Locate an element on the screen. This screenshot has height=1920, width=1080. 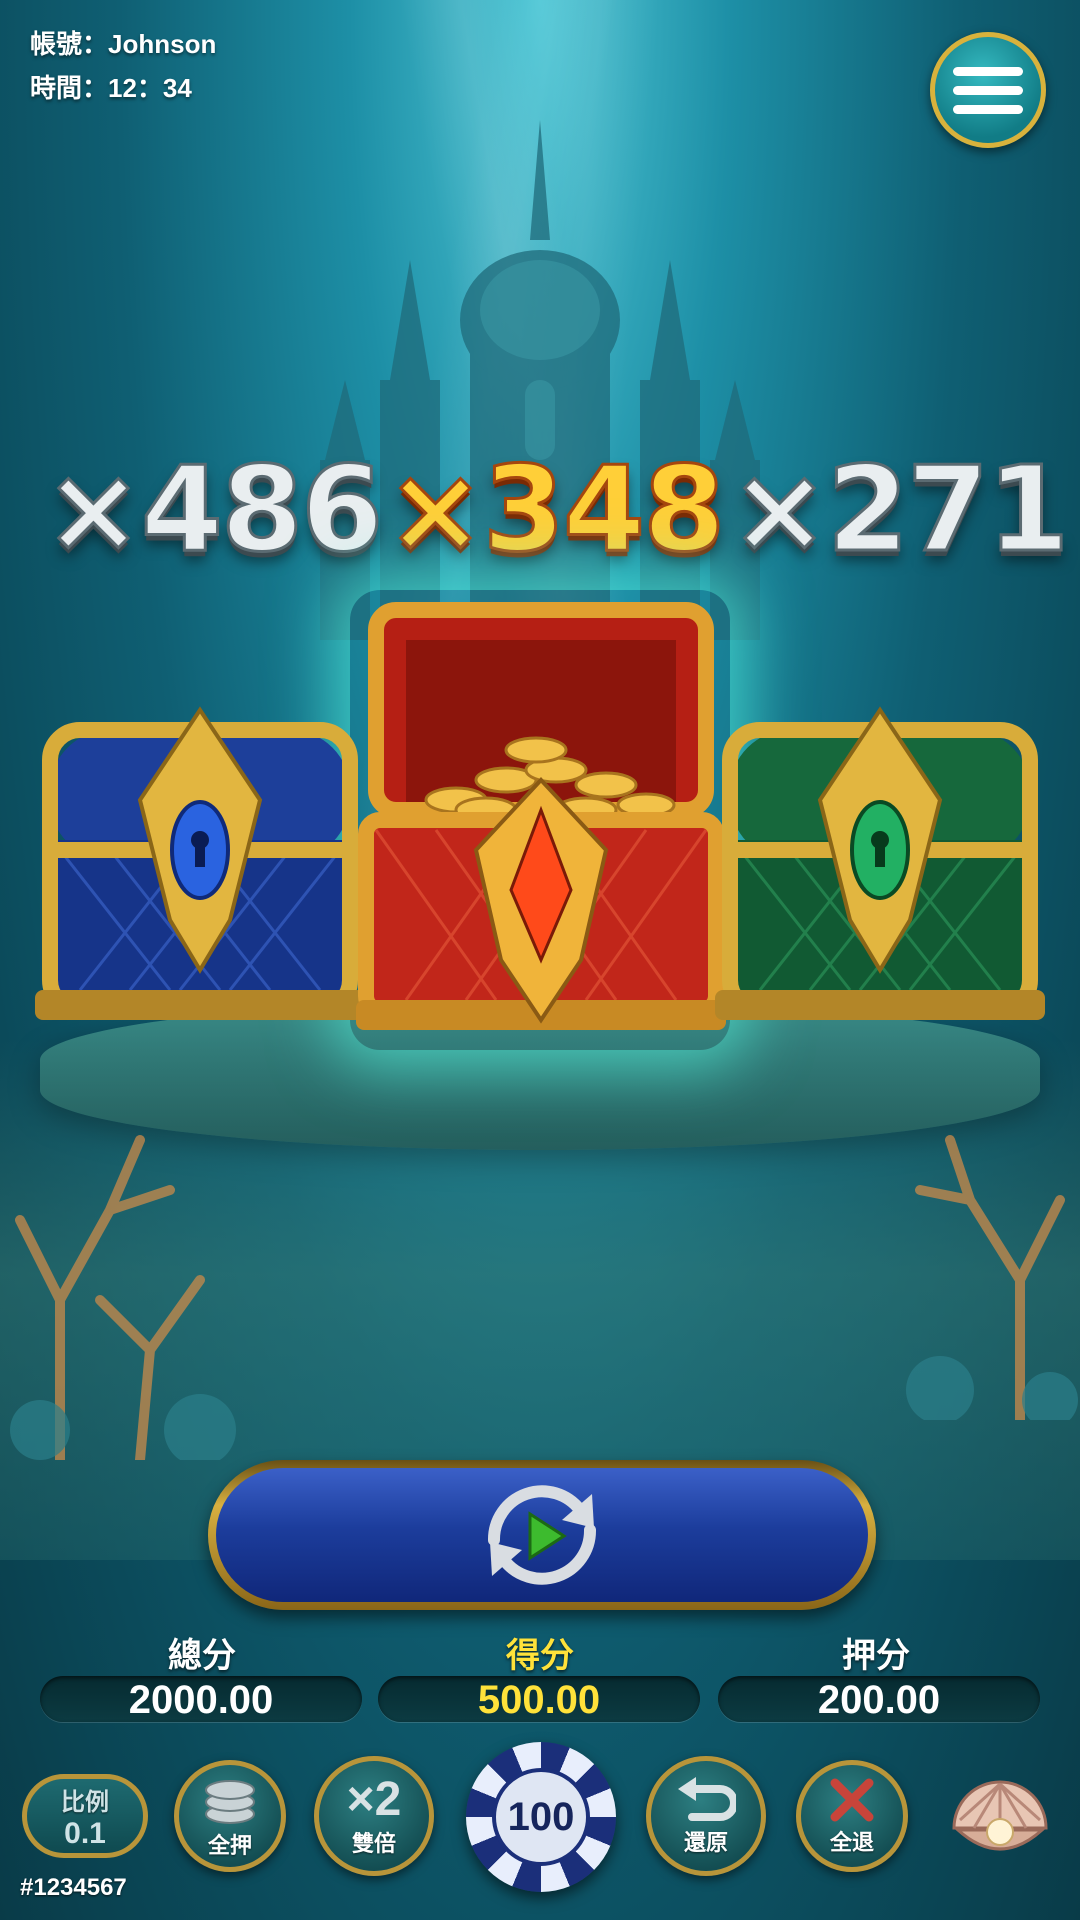
undo-label: 還原 is located at coordinates (705, 1842).